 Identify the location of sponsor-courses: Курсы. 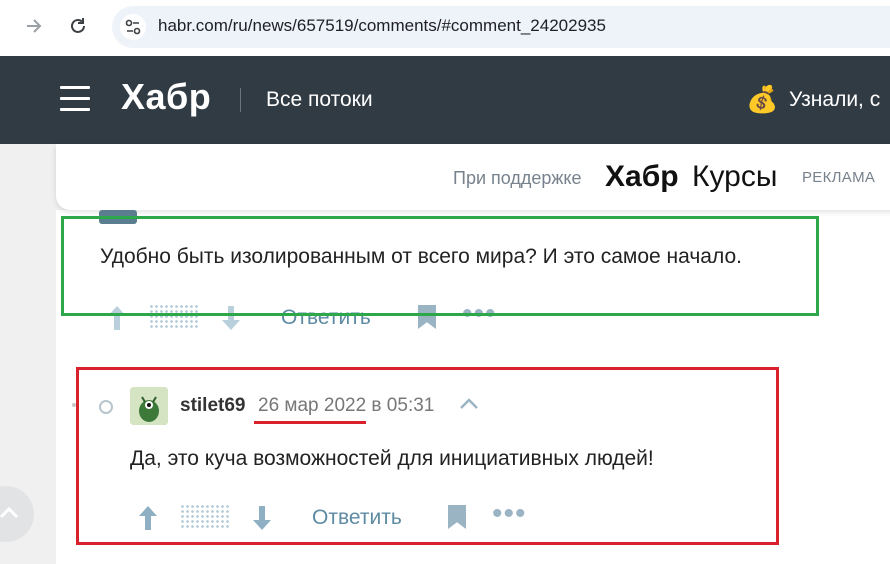
(734, 177).